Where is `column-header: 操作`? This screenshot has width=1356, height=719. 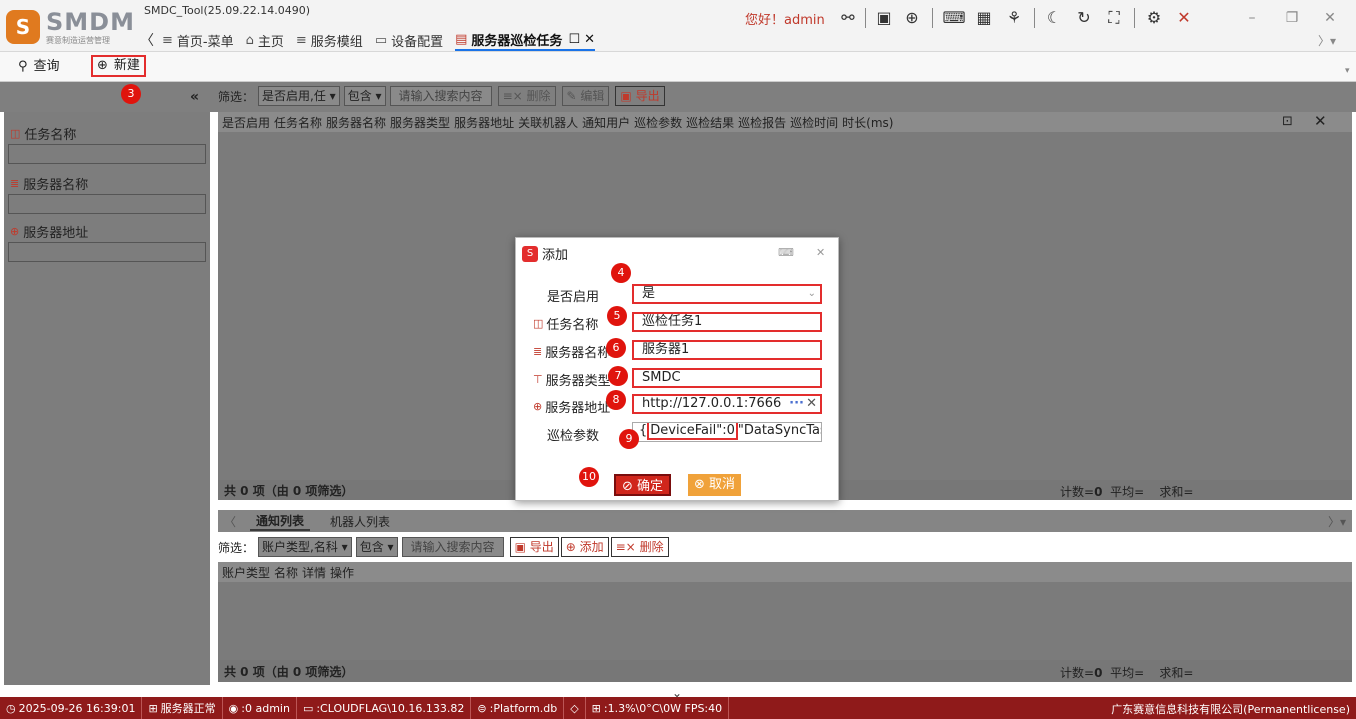 column-header: 操作 is located at coordinates (342, 572).